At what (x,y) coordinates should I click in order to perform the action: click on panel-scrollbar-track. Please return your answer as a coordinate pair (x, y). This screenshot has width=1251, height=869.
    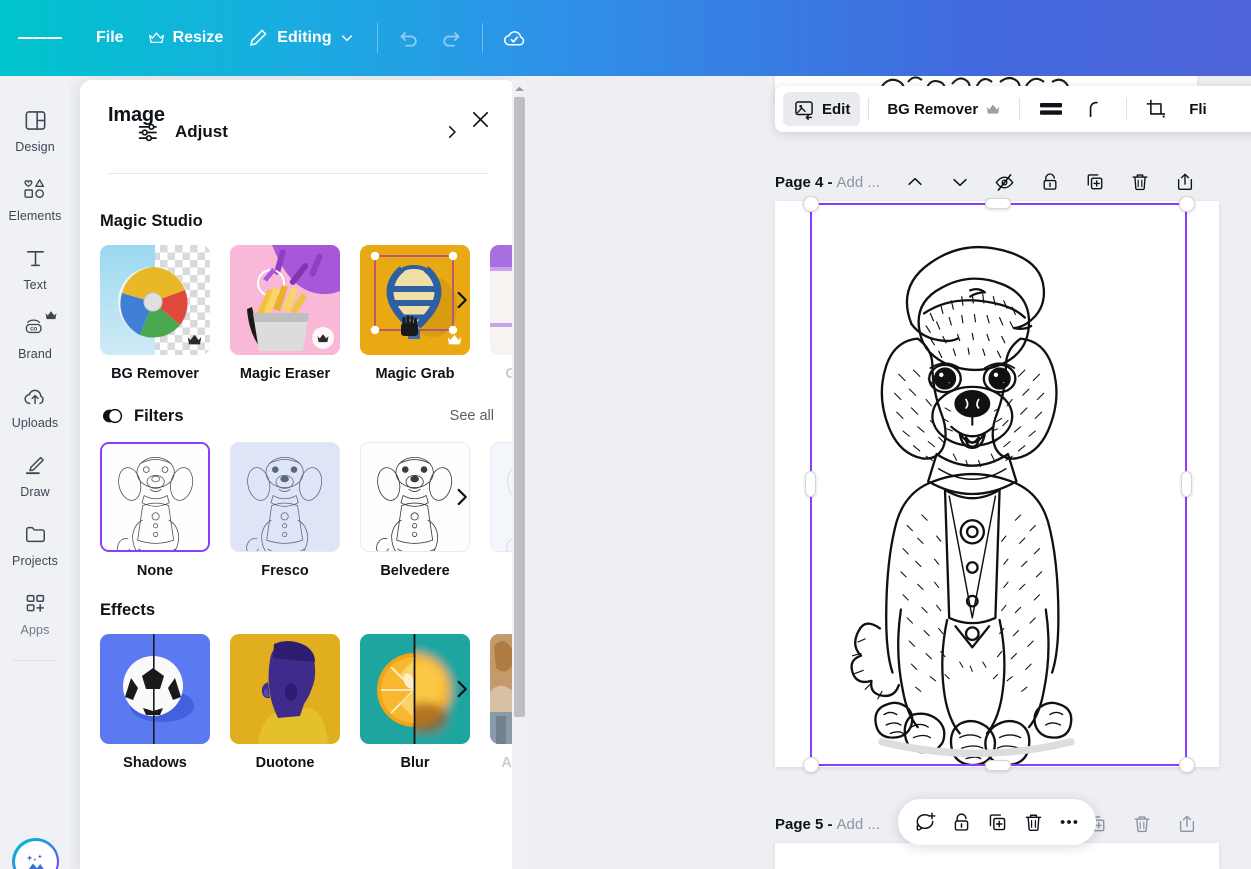
    Looking at the image, I should click on (519, 474).